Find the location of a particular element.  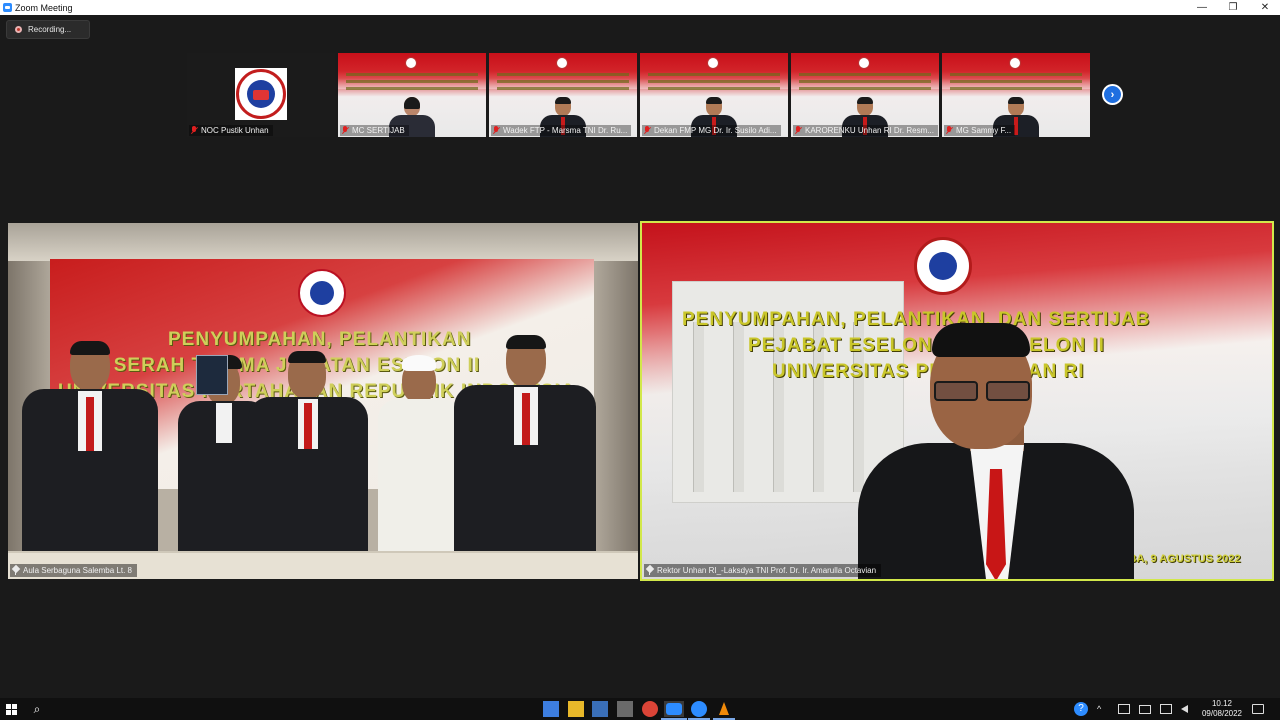

windows-logo-icon is located at coordinates (11, 709).